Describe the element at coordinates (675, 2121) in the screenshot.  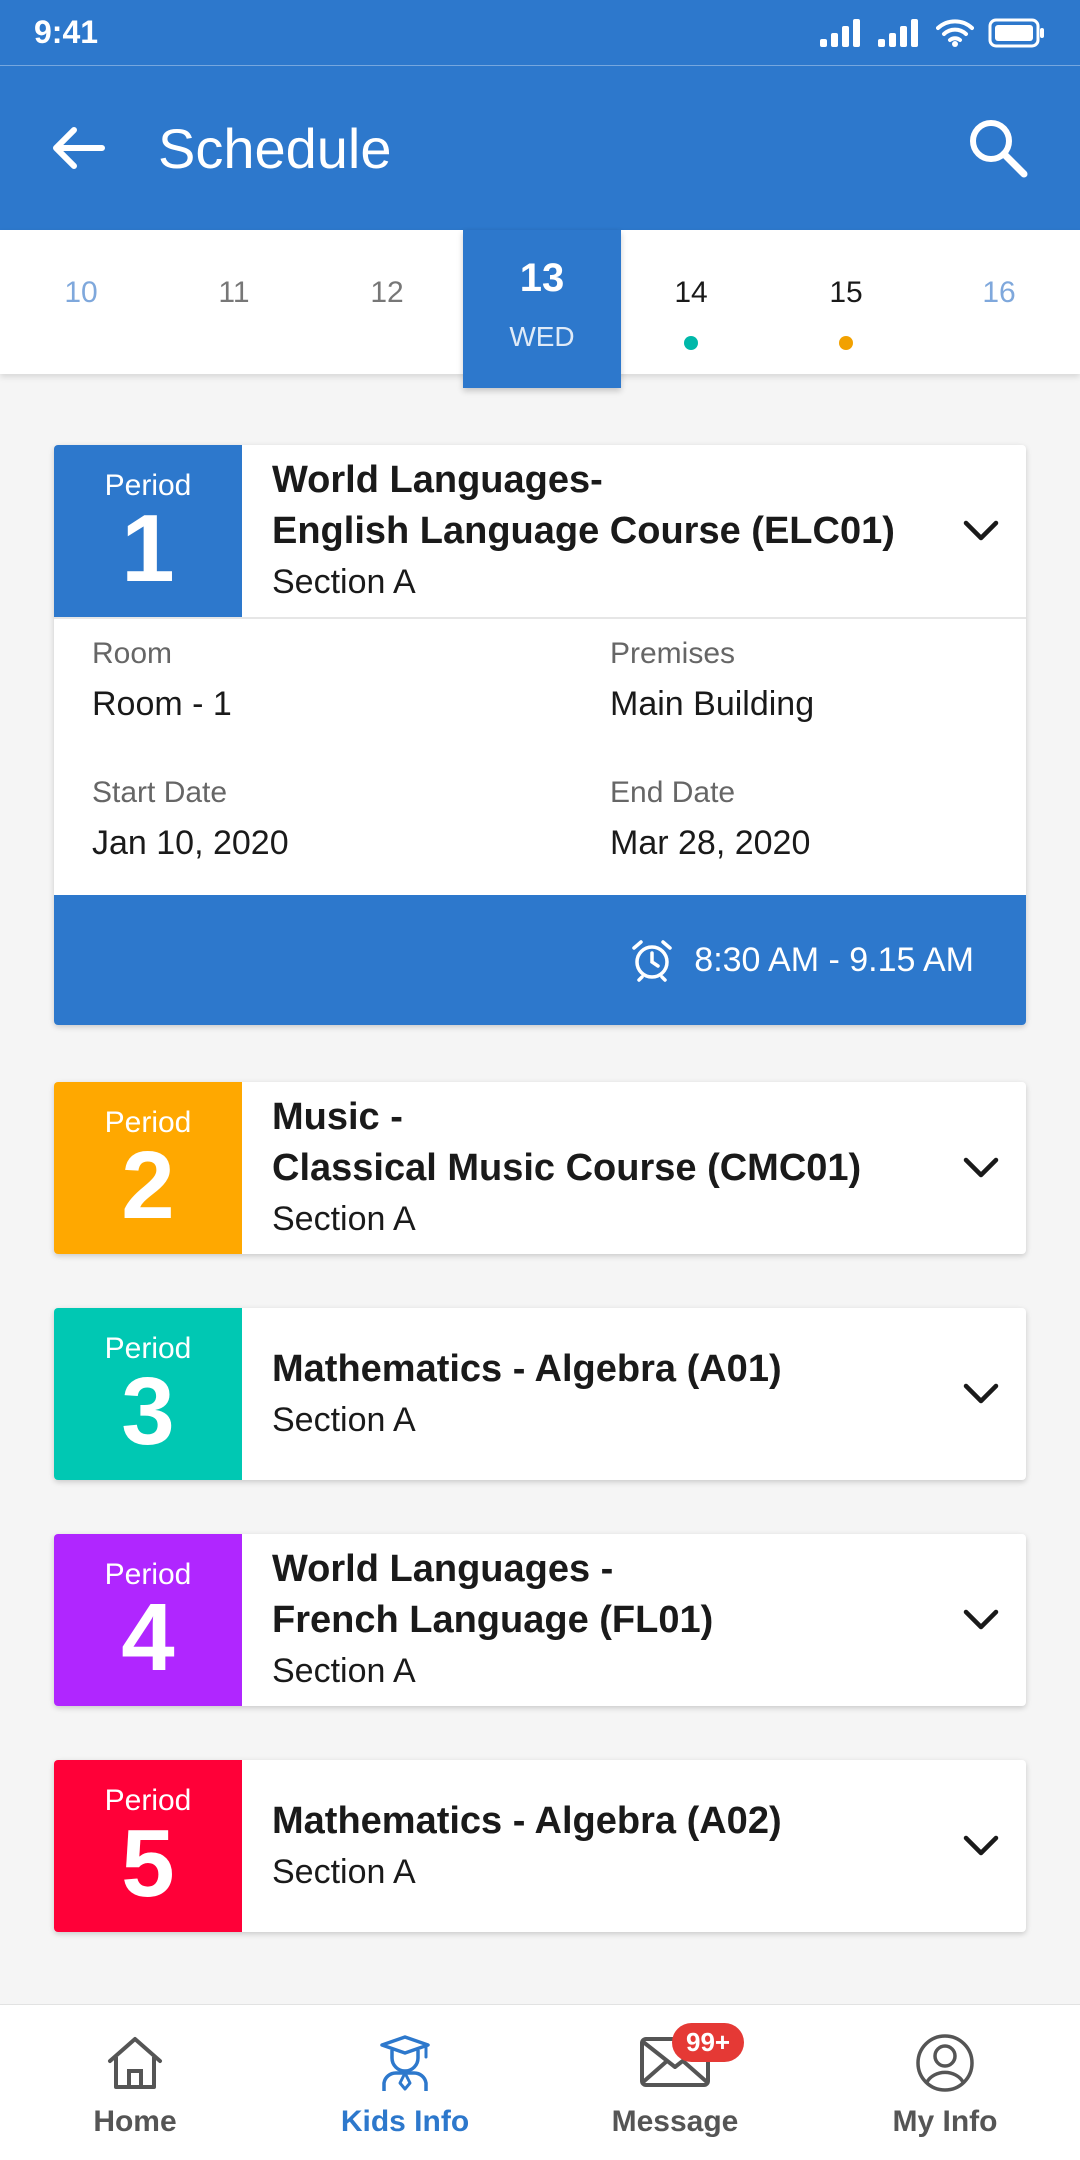
I see `nav-label: Message` at that location.